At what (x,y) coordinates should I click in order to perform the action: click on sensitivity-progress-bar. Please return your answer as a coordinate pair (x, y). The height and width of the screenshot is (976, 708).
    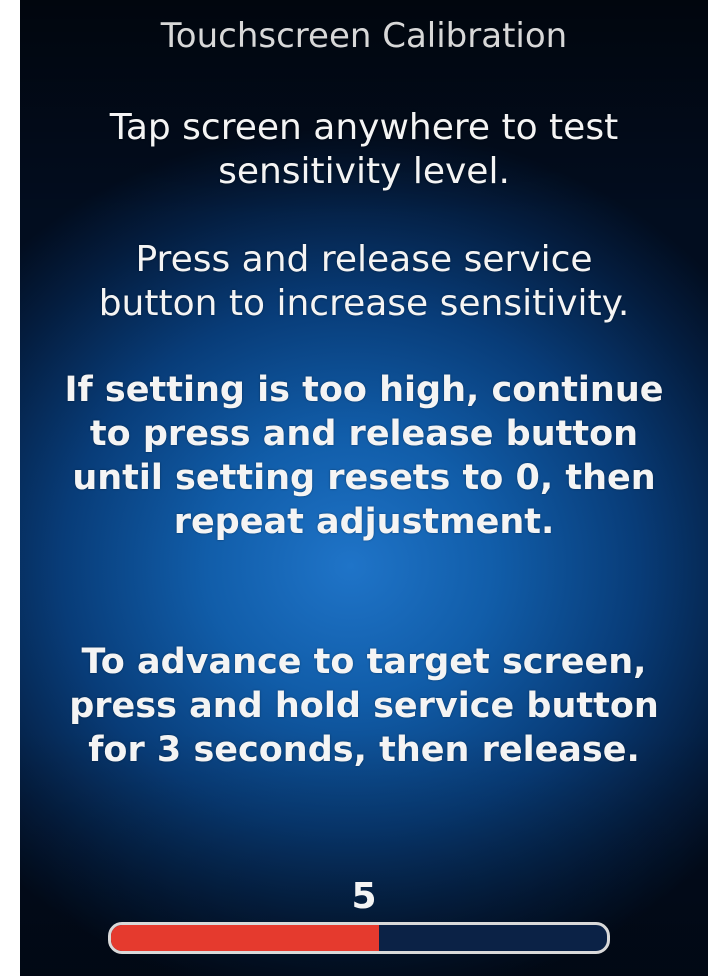
    Looking at the image, I should click on (359, 938).